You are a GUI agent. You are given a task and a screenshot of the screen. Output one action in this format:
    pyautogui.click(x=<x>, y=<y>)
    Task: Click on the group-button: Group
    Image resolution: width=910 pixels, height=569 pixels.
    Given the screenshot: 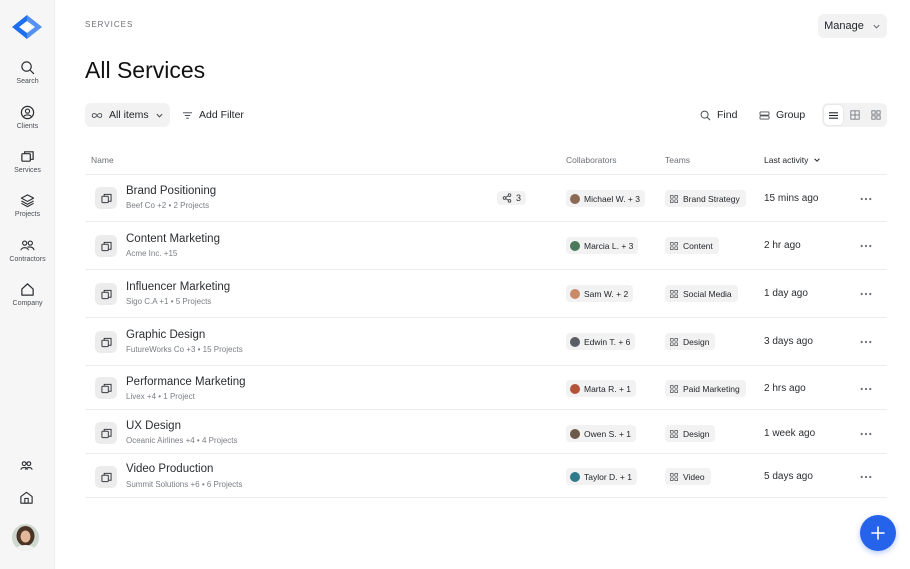 What is the action you would take?
    pyautogui.click(x=782, y=115)
    